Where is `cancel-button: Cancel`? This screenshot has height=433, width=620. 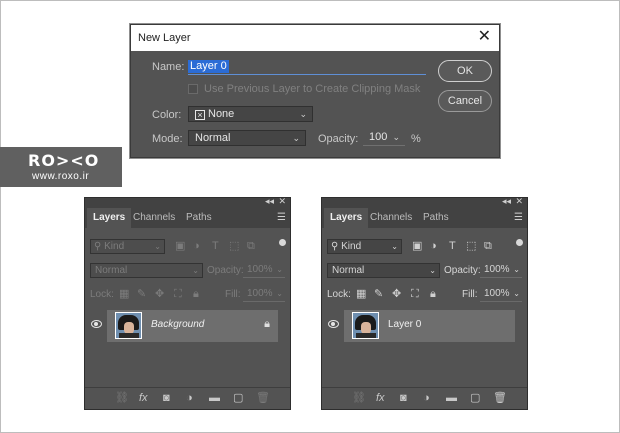
cancel-button: Cancel is located at coordinates (465, 101).